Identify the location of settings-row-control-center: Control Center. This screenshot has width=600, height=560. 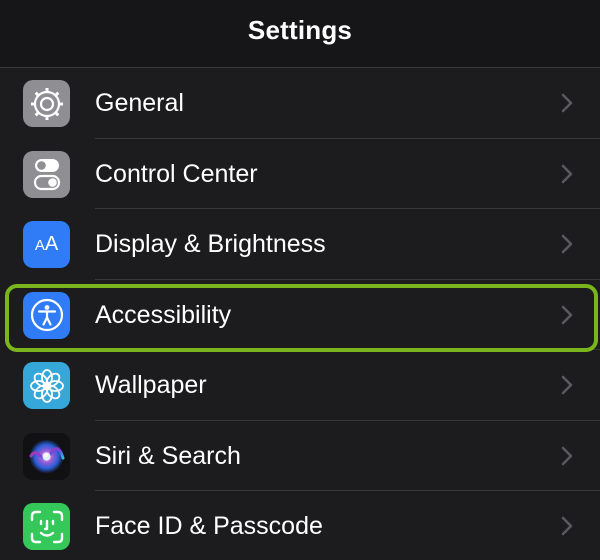
(300, 174).